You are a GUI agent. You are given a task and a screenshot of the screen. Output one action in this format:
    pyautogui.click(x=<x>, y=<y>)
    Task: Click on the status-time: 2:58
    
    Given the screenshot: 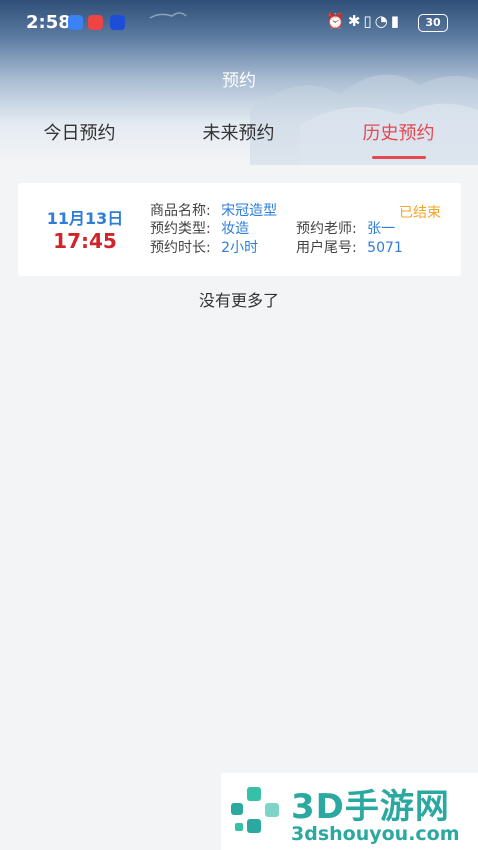 What is the action you would take?
    pyautogui.click(x=48, y=22)
    